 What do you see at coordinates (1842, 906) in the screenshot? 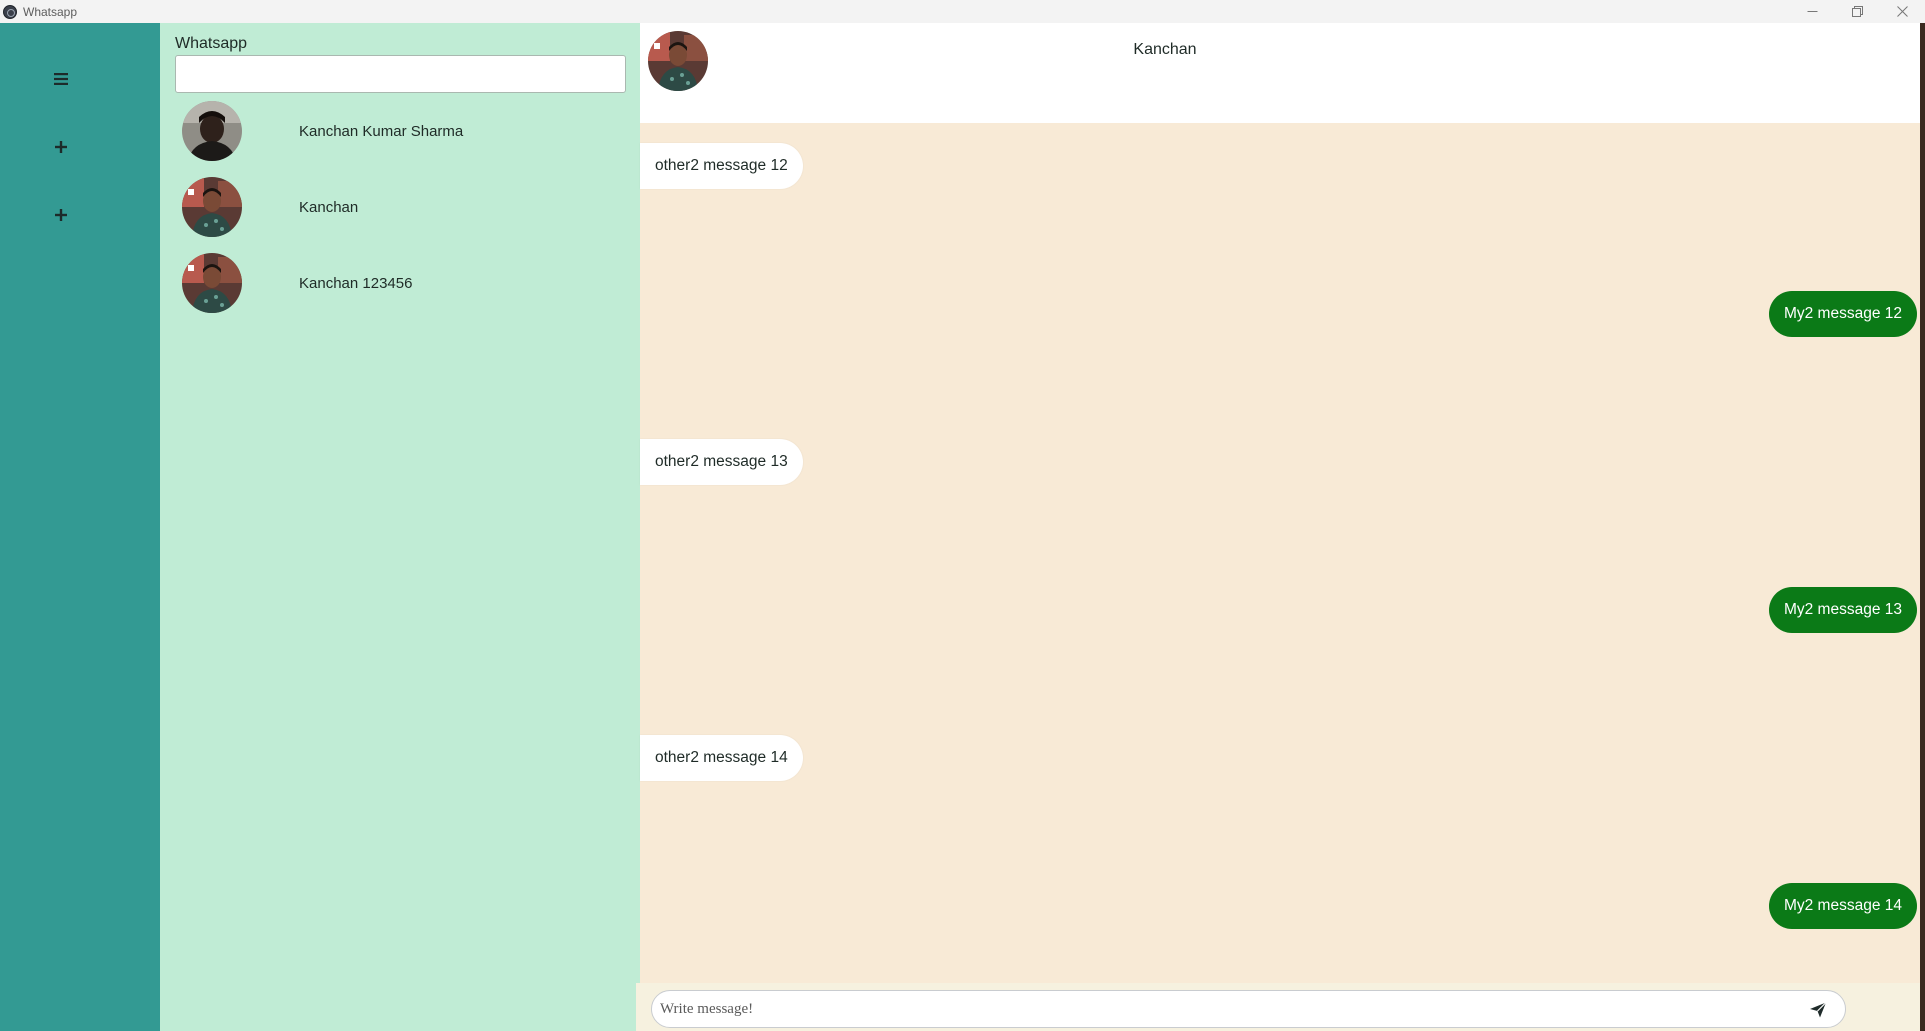
I see `outgoing-message: My2 message 14` at bounding box center [1842, 906].